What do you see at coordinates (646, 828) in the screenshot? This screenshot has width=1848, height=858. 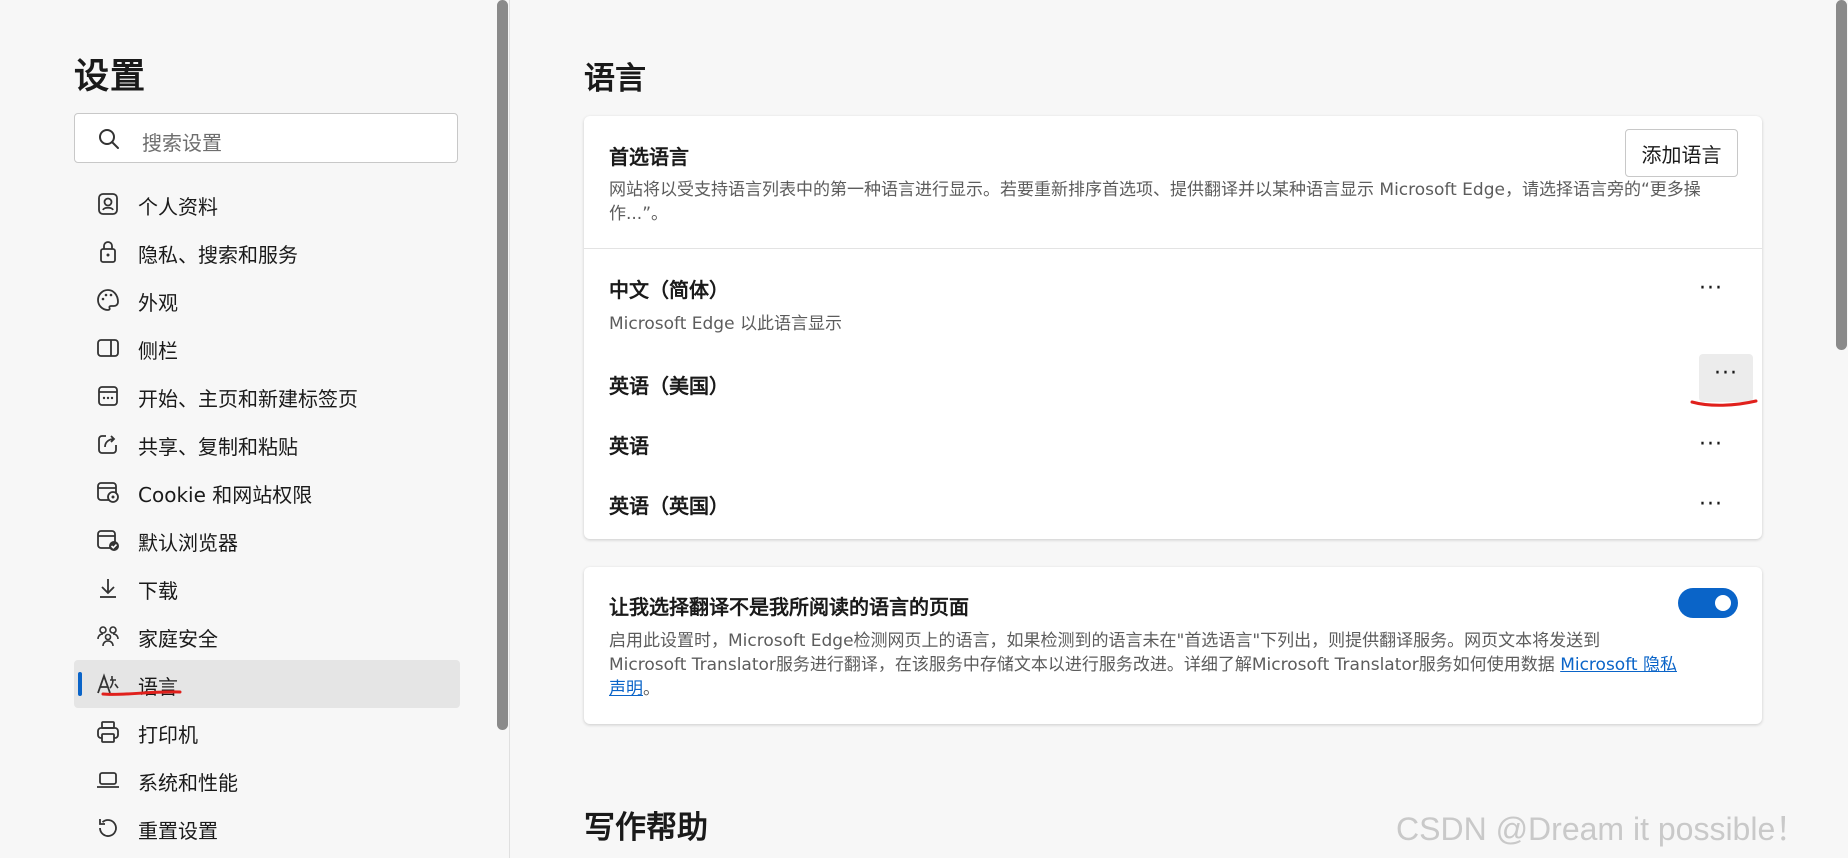 I see `writing-assistance-title: 写作帮助` at bounding box center [646, 828].